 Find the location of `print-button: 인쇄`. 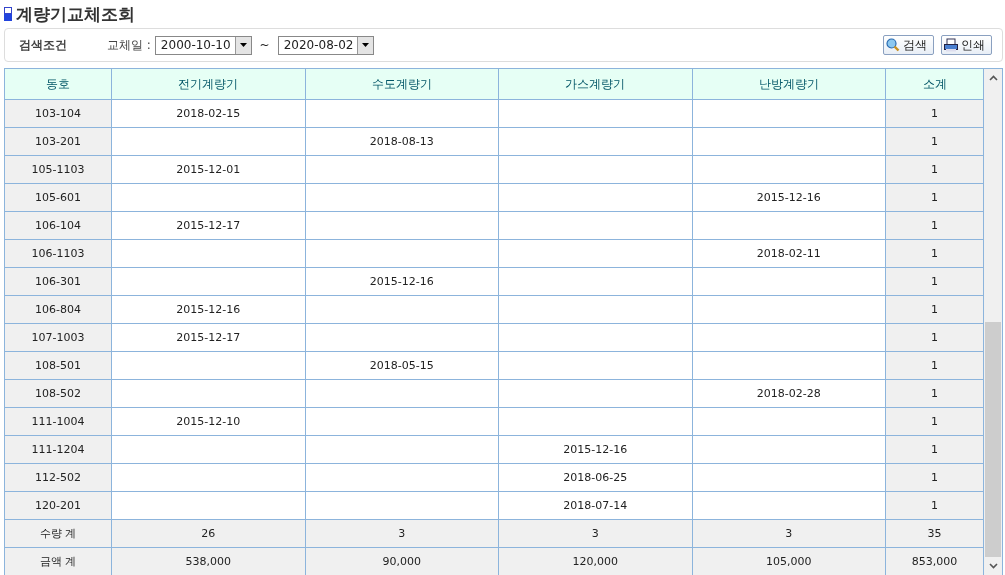

print-button: 인쇄 is located at coordinates (966, 45).